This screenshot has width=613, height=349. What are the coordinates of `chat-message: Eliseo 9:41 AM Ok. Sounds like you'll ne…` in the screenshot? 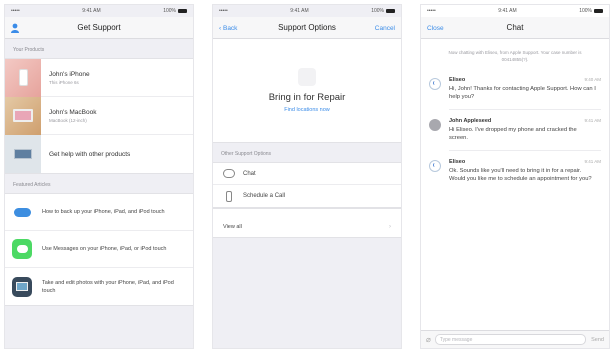 It's located at (515, 167).